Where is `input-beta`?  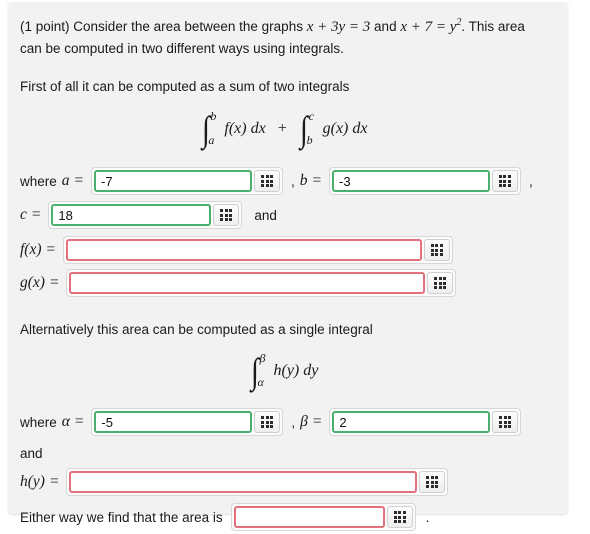
input-beta is located at coordinates (411, 422).